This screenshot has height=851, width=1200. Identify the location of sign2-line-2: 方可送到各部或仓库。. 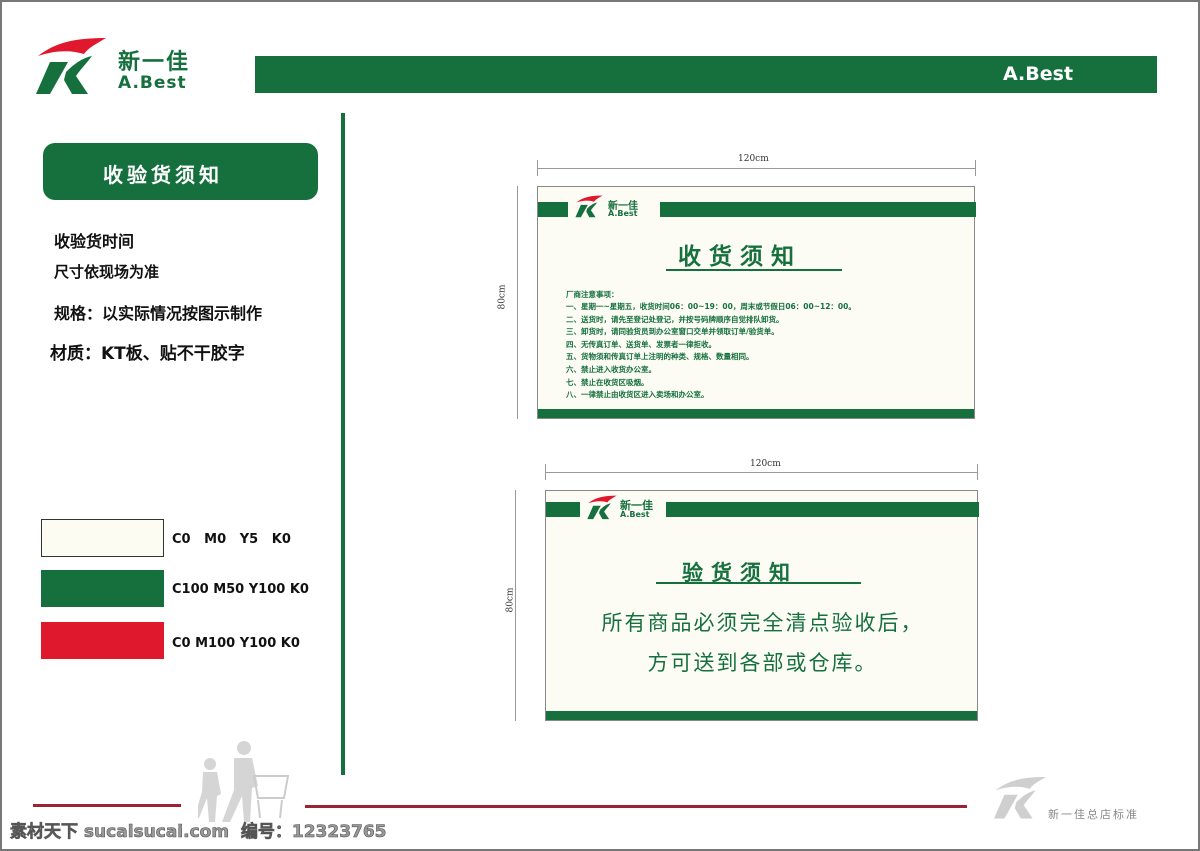
(762, 663).